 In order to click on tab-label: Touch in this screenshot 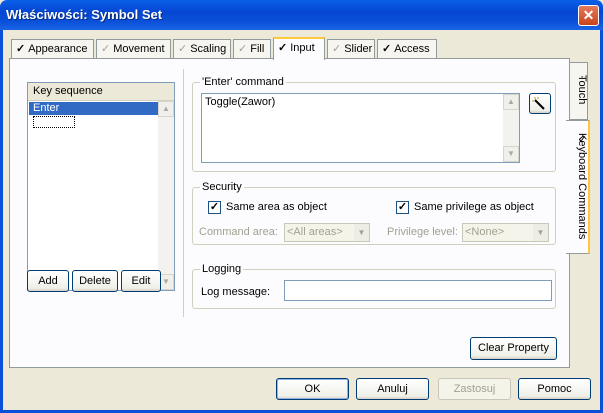, I will do `click(582, 90)`.